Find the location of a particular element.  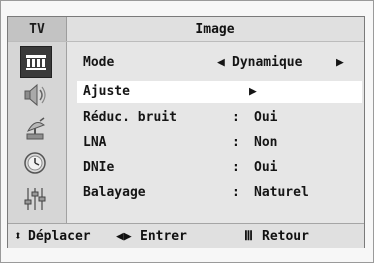

category-sidebar is located at coordinates (37, 132).